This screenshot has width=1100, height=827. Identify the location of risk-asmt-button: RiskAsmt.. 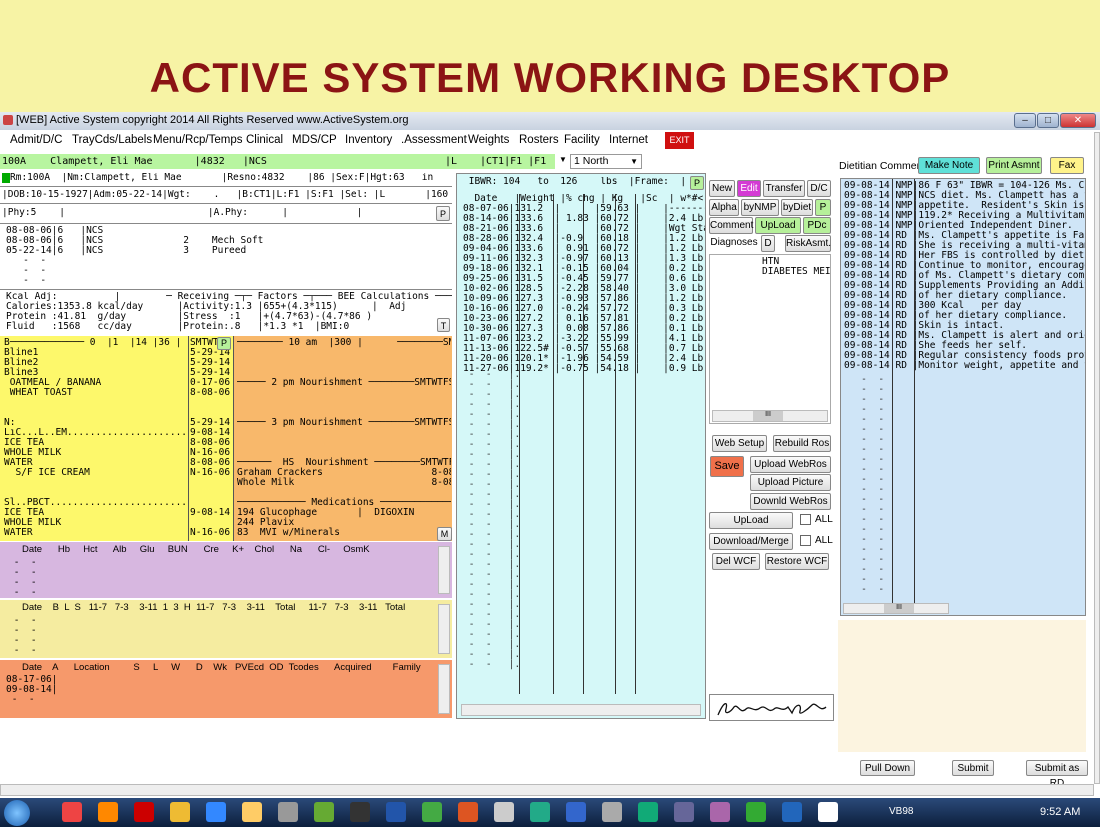
(808, 243).